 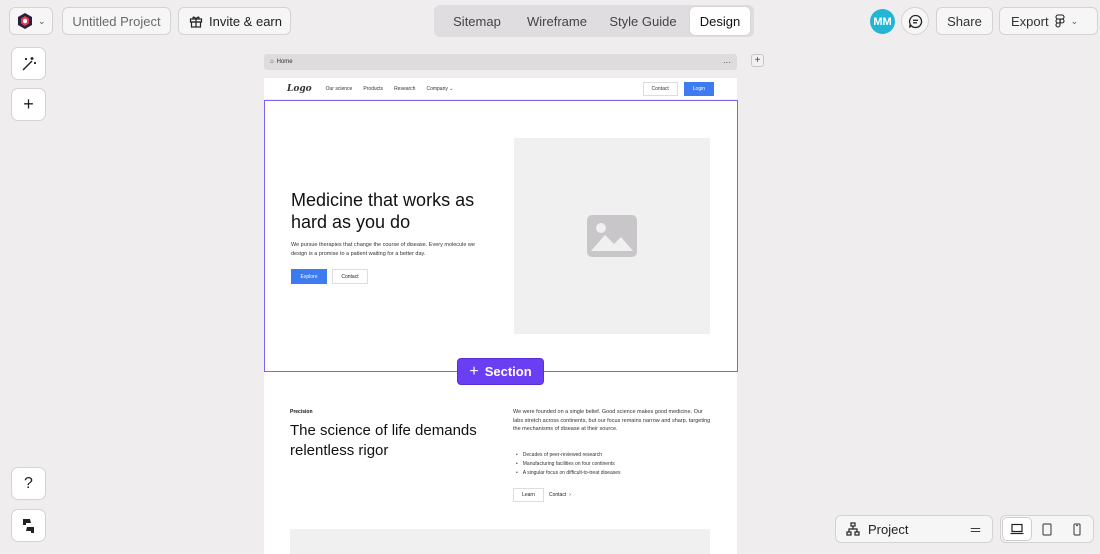 I want to click on section2-contact-link: Contact ›, so click(x=560, y=495).